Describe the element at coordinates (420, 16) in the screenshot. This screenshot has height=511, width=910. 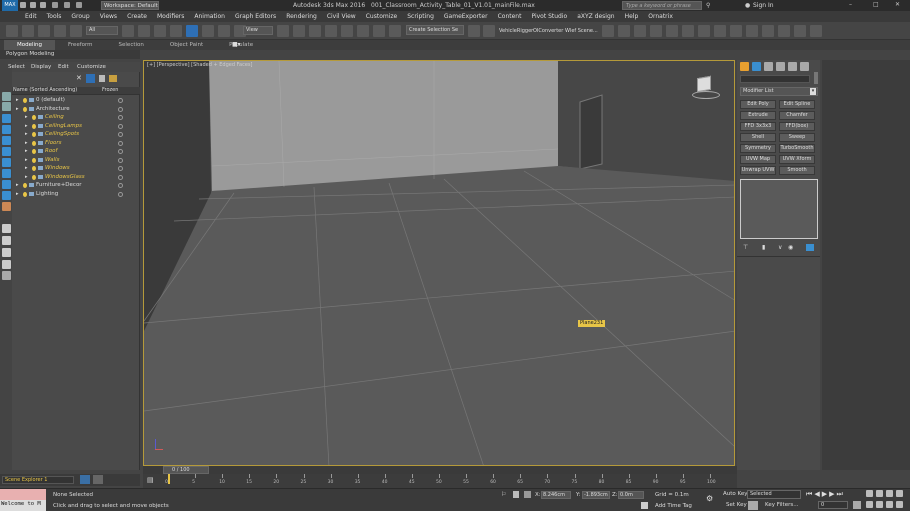
I see `menu-scripting: Scripting` at that location.